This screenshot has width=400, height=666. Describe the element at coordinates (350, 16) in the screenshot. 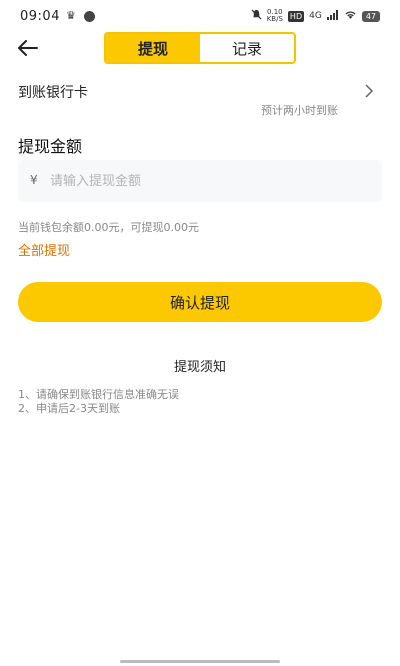

I see `wifi-icon` at that location.